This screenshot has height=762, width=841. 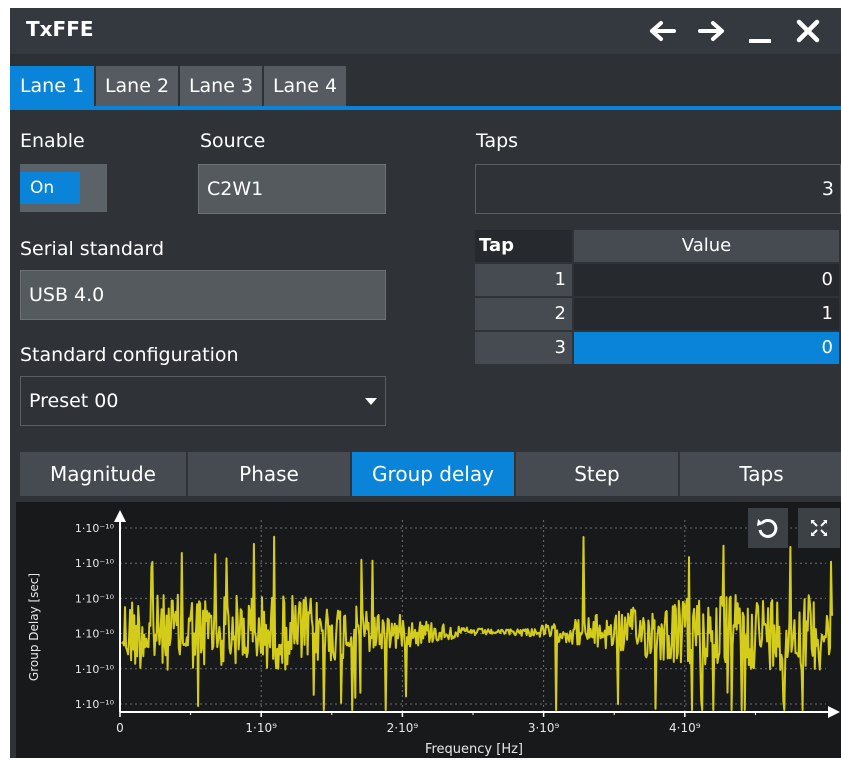 What do you see at coordinates (52, 86) in the screenshot?
I see `tab-lane-1: Lane 1` at bounding box center [52, 86].